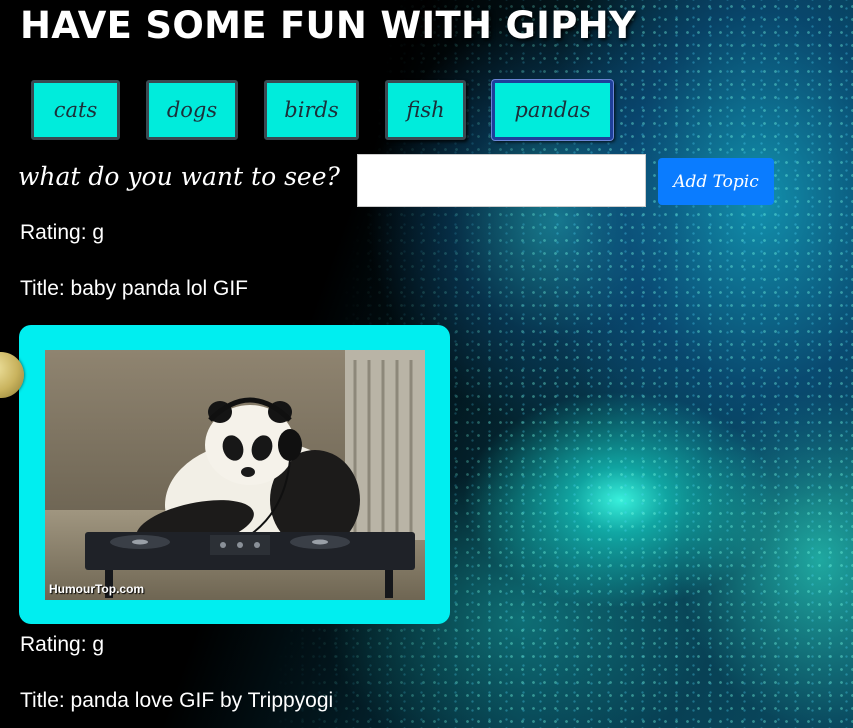  What do you see at coordinates (501, 180) in the screenshot?
I see `topic-input` at bounding box center [501, 180].